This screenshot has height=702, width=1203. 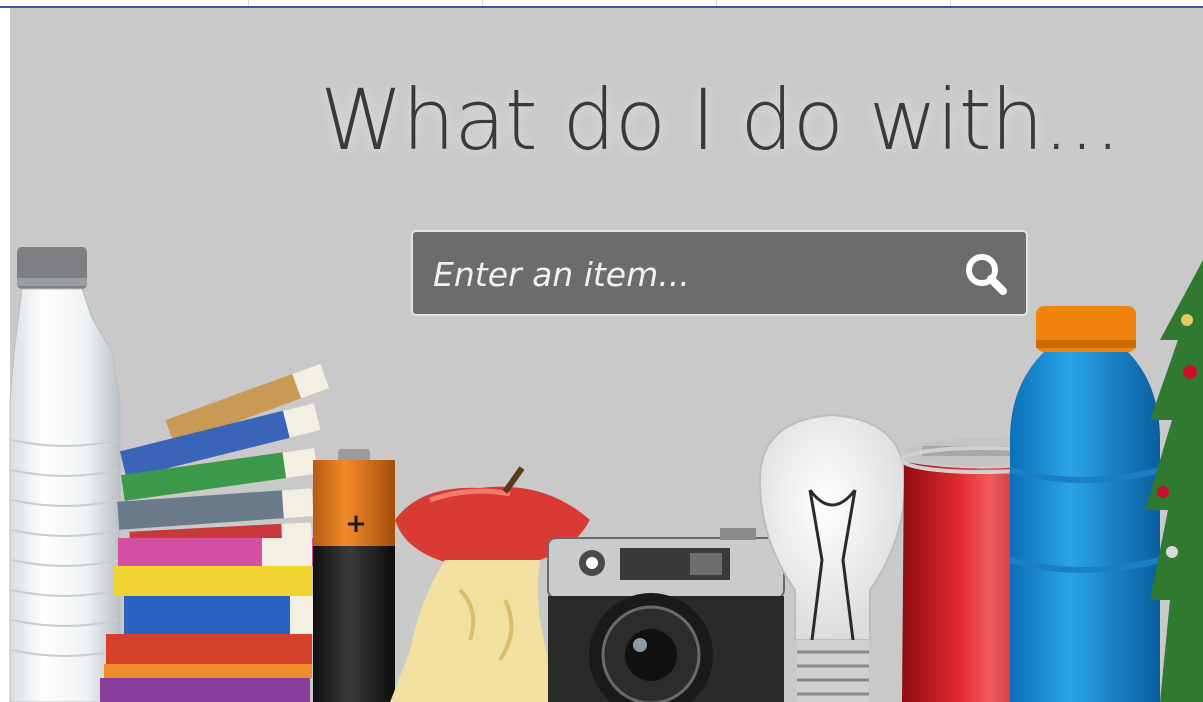 I want to click on camera, so click(x=666, y=615).